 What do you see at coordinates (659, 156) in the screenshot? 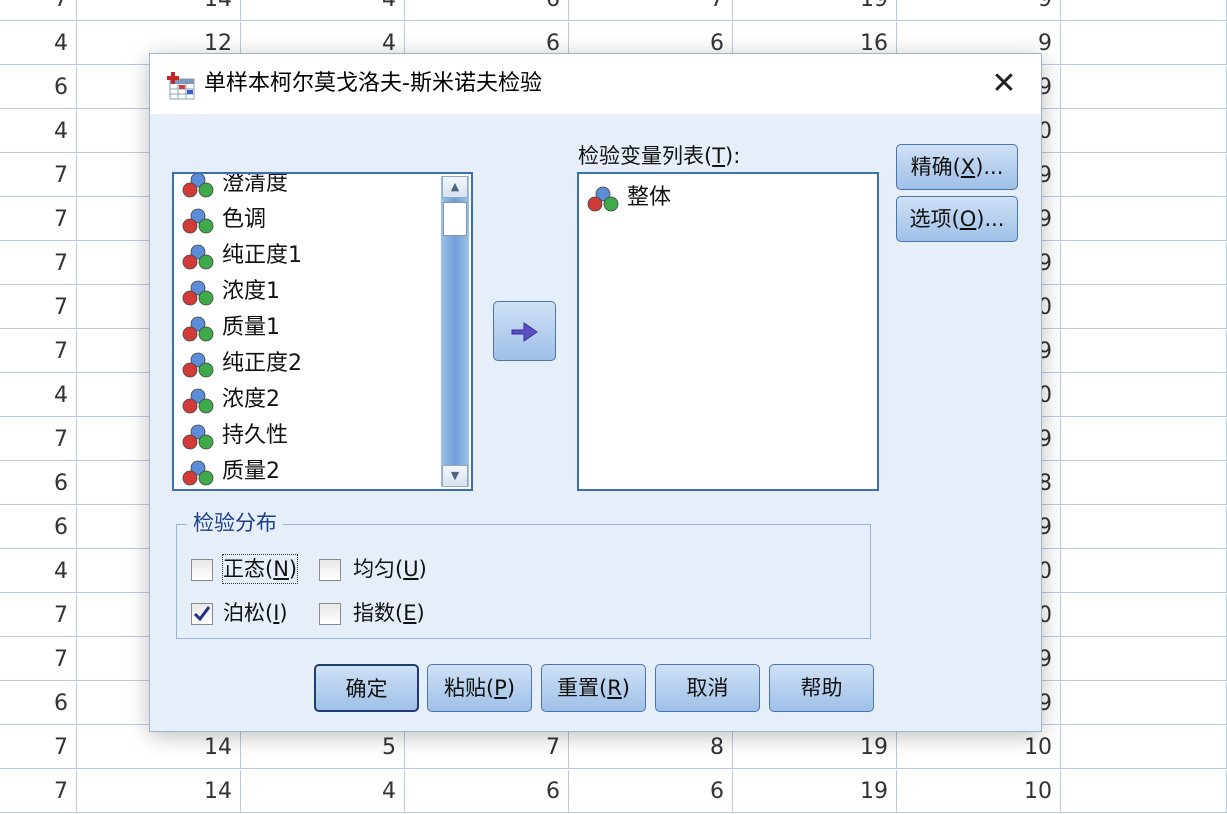
I see `test-variable-list-label: 检验变量列表(T):` at bounding box center [659, 156].